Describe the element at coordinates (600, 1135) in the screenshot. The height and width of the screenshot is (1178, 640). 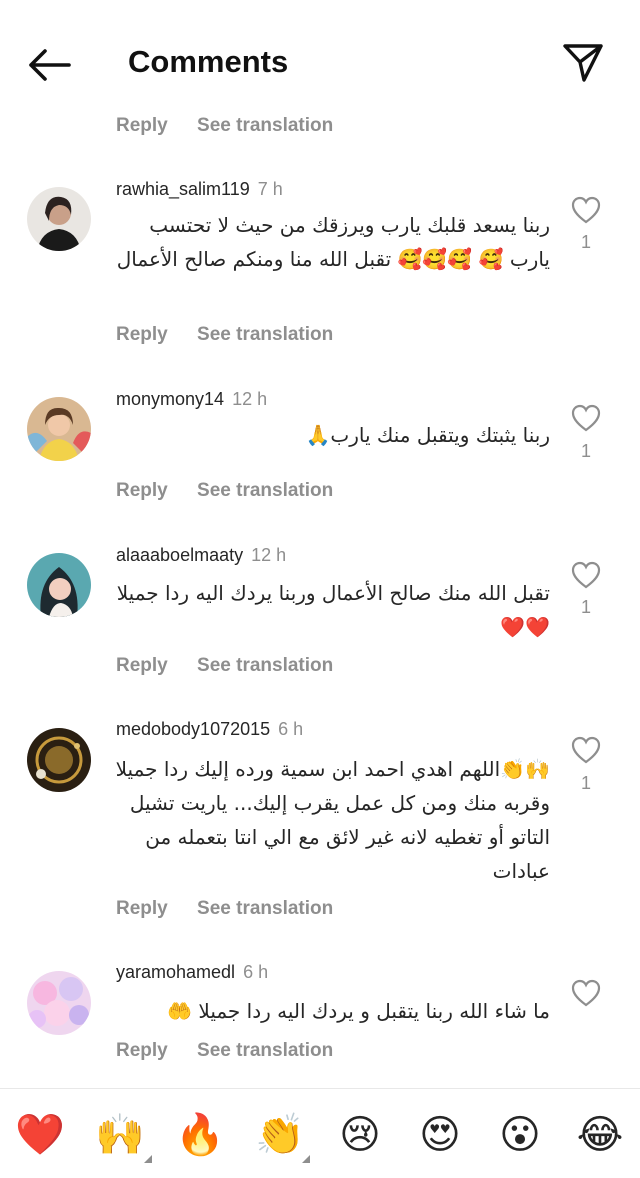
I see `emoji-laughing-button: 😂` at that location.